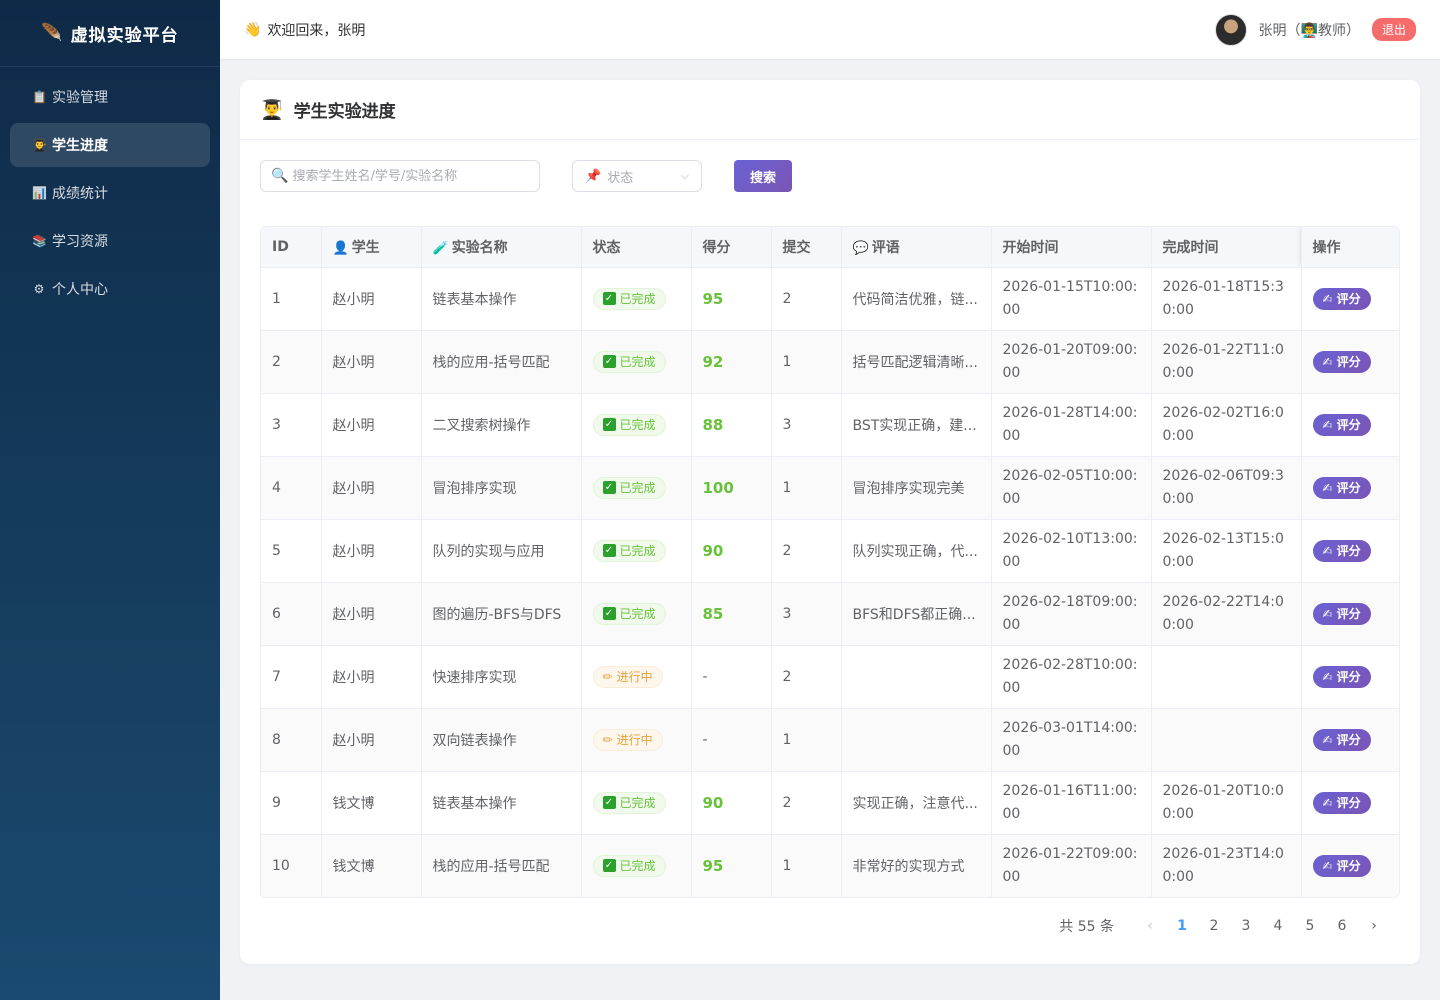  I want to click on test-tube-icon: 🧪, so click(440, 248).